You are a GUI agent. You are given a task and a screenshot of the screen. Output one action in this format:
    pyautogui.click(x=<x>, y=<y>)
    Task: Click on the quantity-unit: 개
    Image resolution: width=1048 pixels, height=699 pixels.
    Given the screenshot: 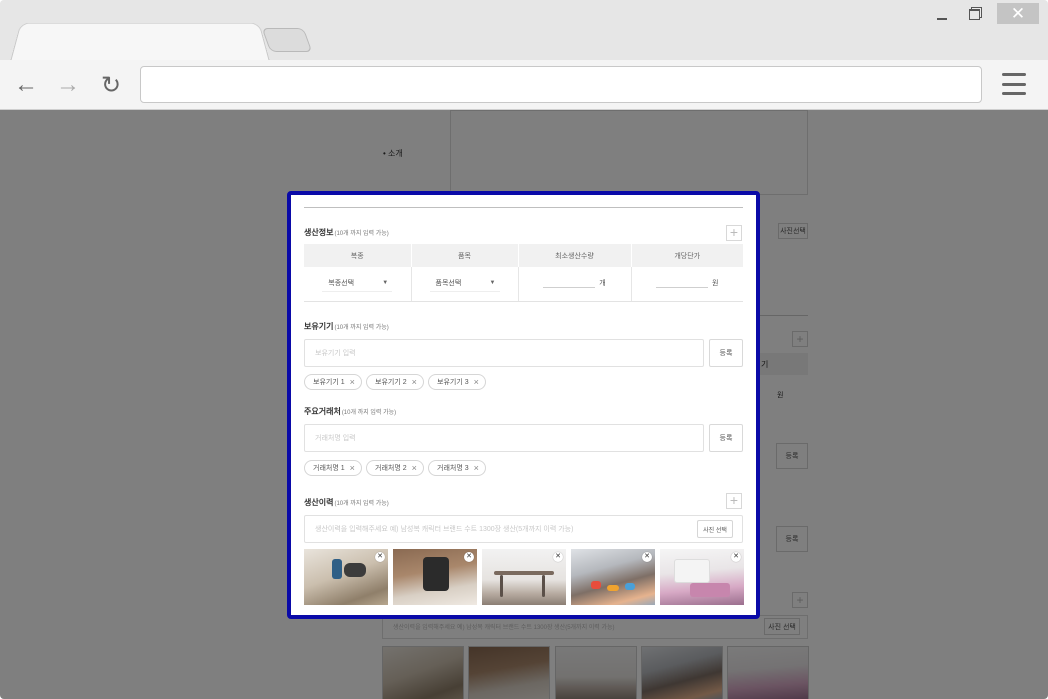 What is the action you would take?
    pyautogui.click(x=602, y=283)
    